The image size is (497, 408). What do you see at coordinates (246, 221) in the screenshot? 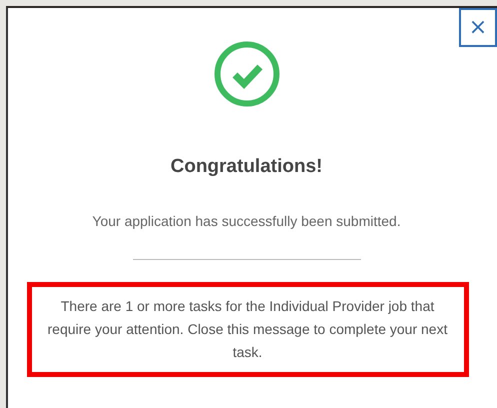
I see `success-message: Your application has successfully been submitted.` at bounding box center [246, 221].